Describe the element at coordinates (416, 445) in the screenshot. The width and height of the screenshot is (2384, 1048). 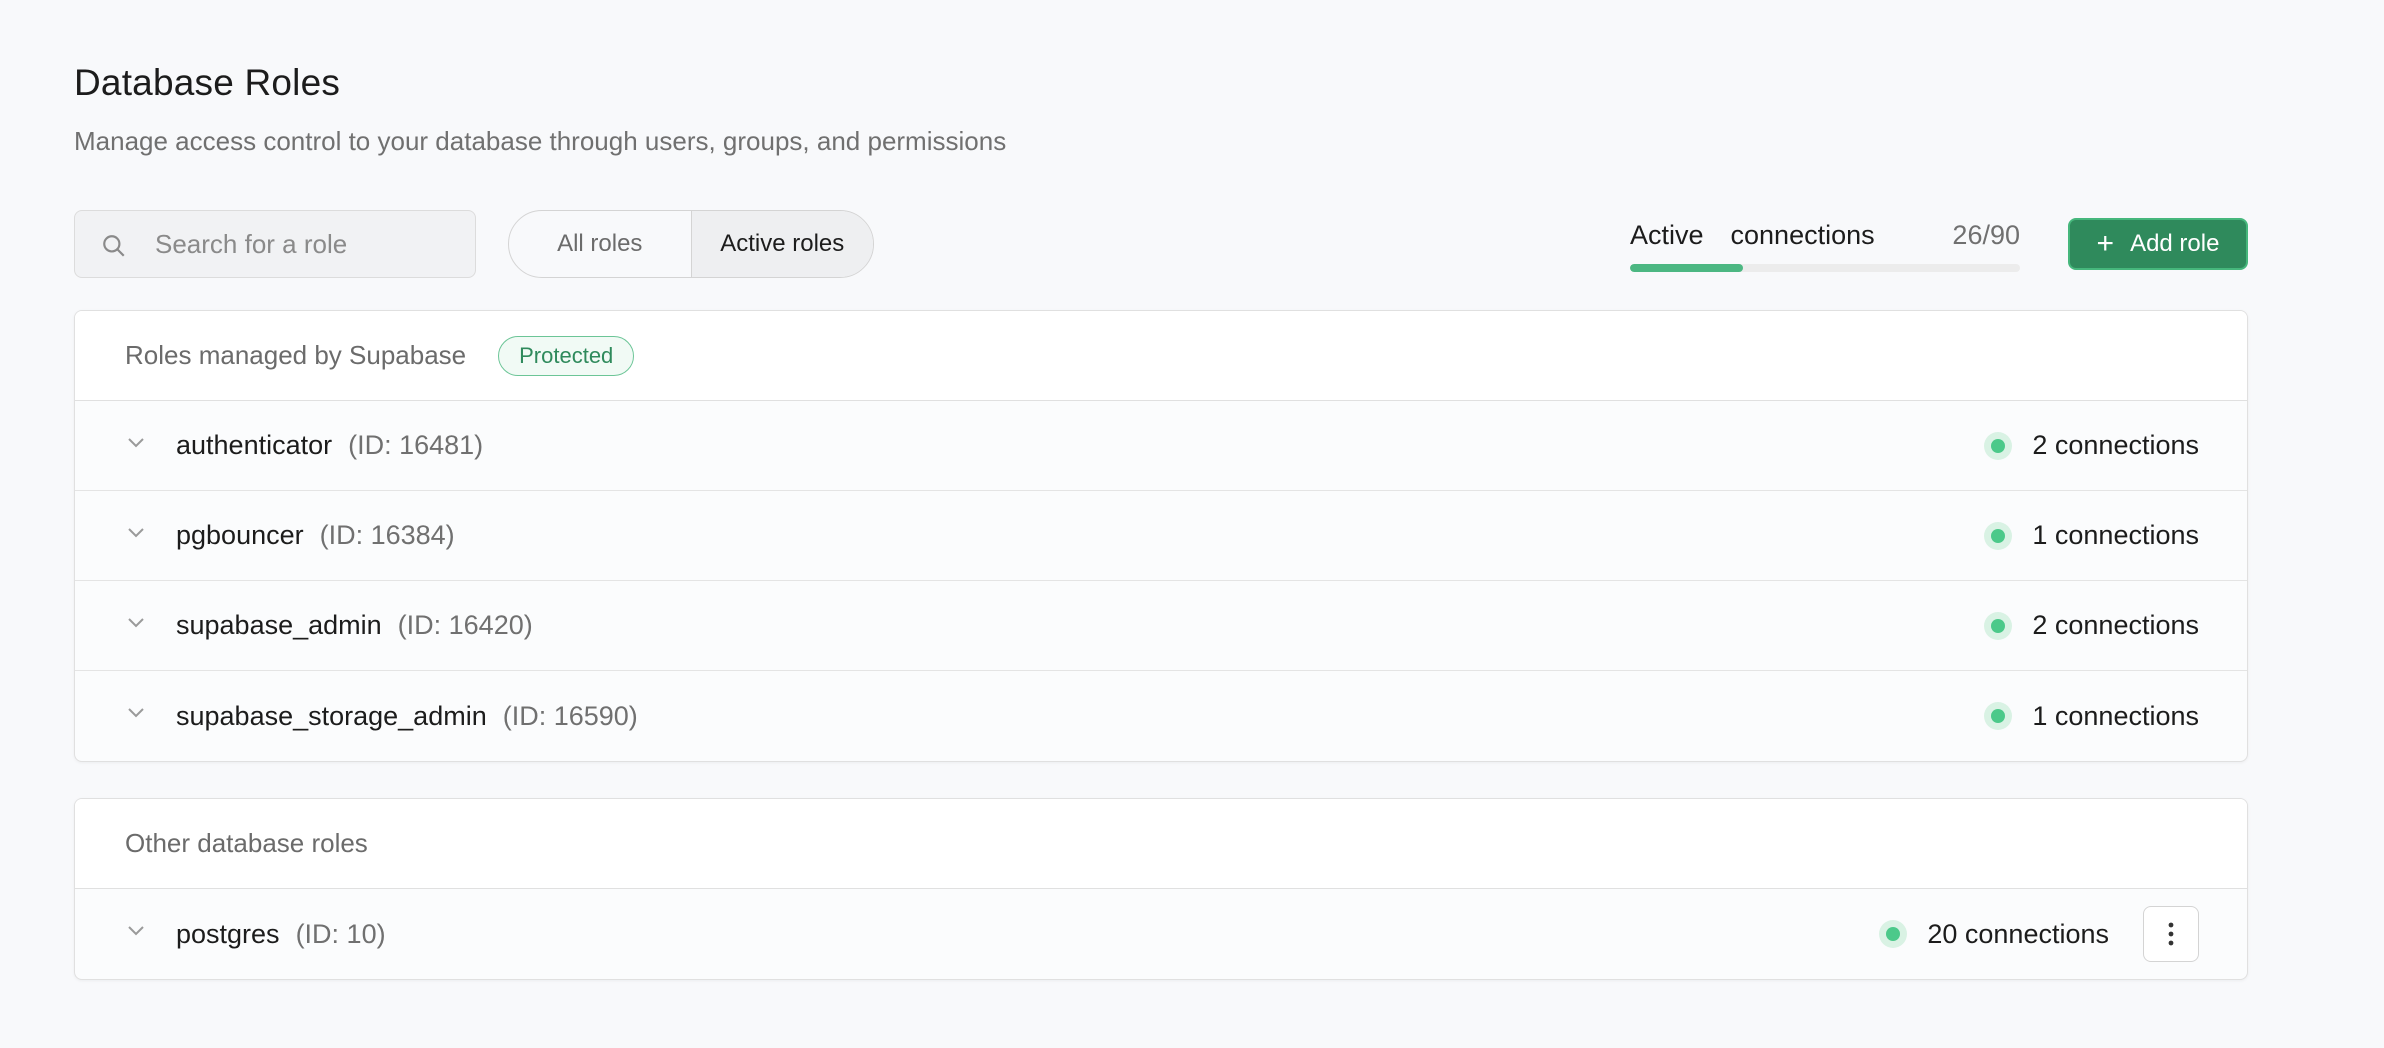
I see `role-id: (ID: 16481)` at that location.